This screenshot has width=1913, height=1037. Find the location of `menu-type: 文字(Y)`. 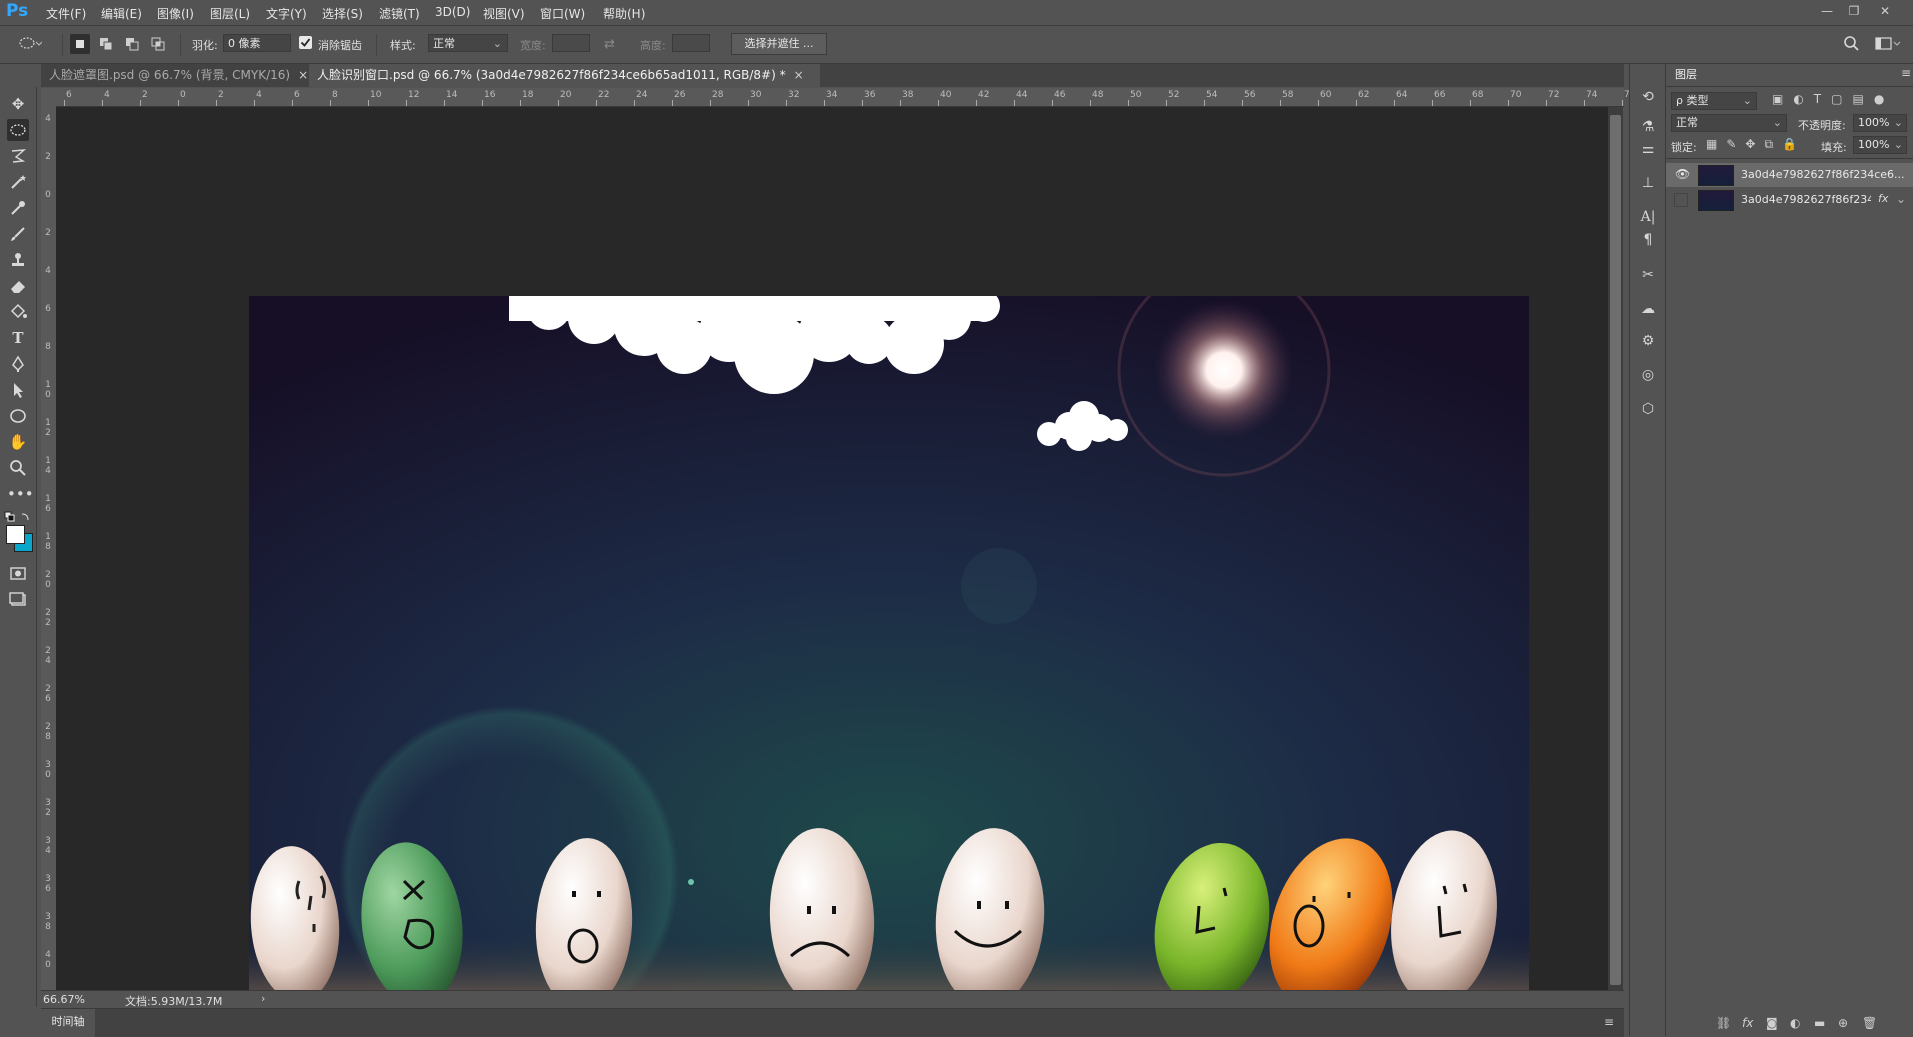

menu-type: 文字(Y) is located at coordinates (286, 13).